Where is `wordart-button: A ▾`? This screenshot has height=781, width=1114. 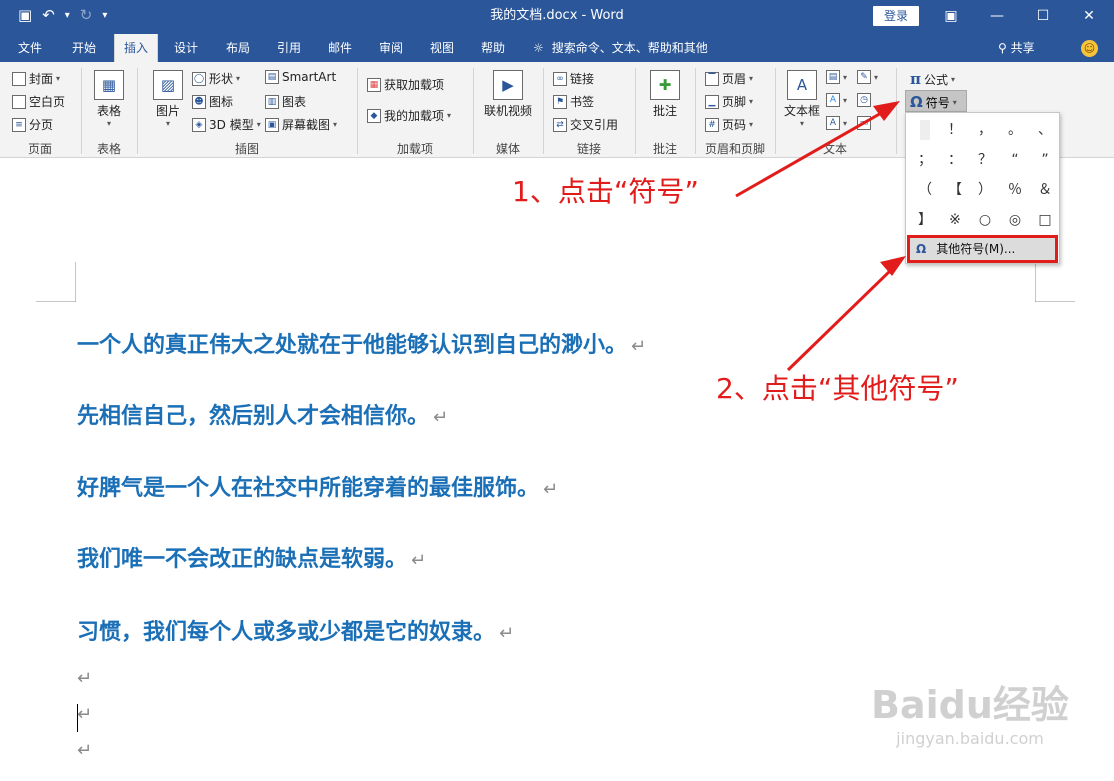
wordart-button: A ▾ is located at coordinates (836, 100).